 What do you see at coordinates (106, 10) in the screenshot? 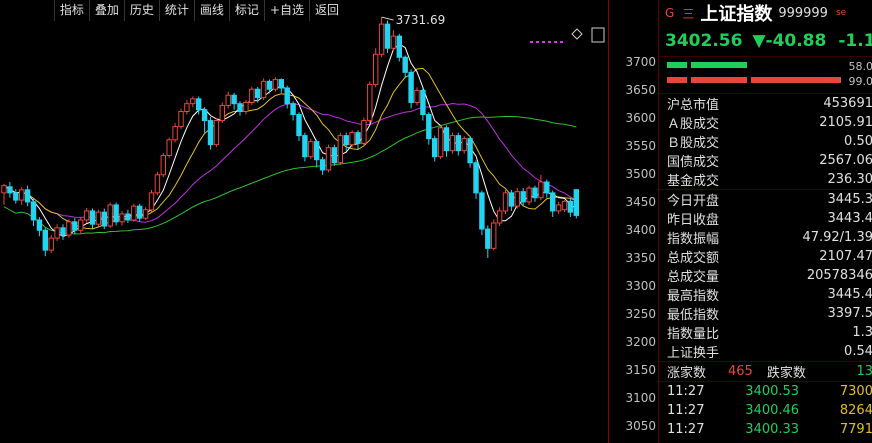
I see `toolbar-overlay-button: 叠加` at bounding box center [106, 10].